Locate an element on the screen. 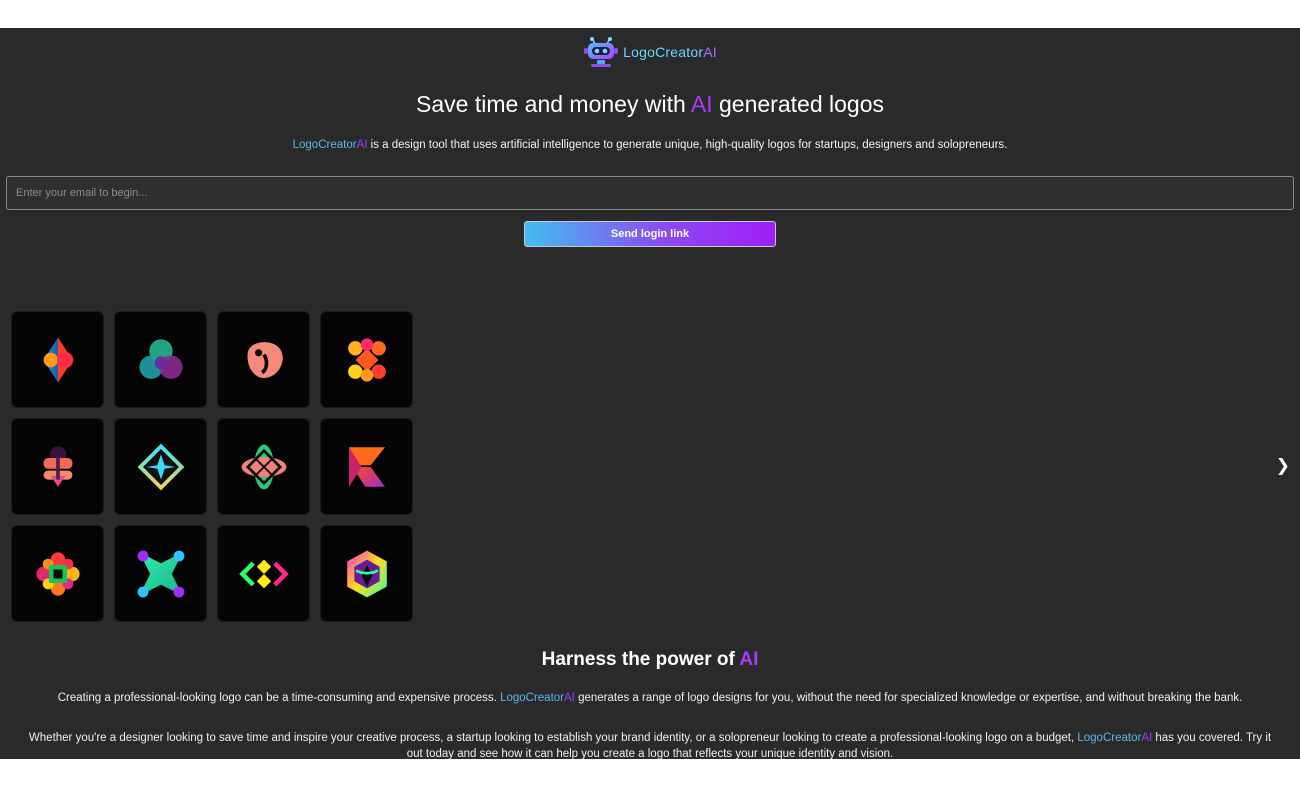 This screenshot has height=788, width=1300. p1-brand-ai: AI is located at coordinates (569, 698).